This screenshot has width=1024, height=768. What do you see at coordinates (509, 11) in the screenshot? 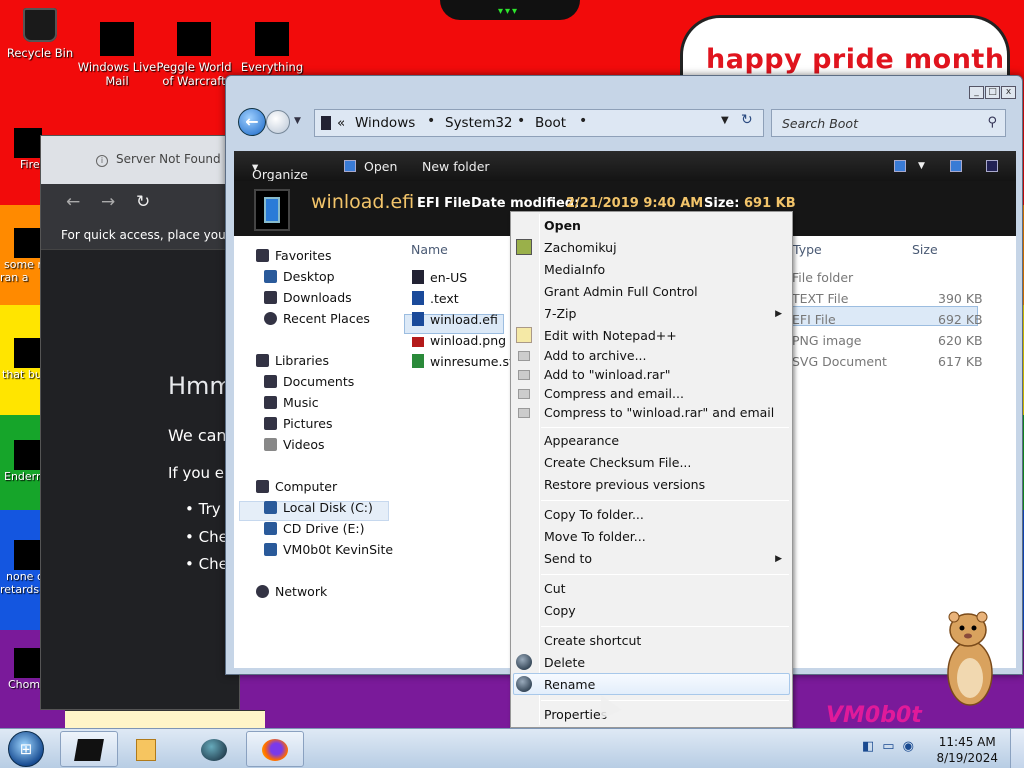
I see `led-icon: ▾▾▾` at bounding box center [509, 11].